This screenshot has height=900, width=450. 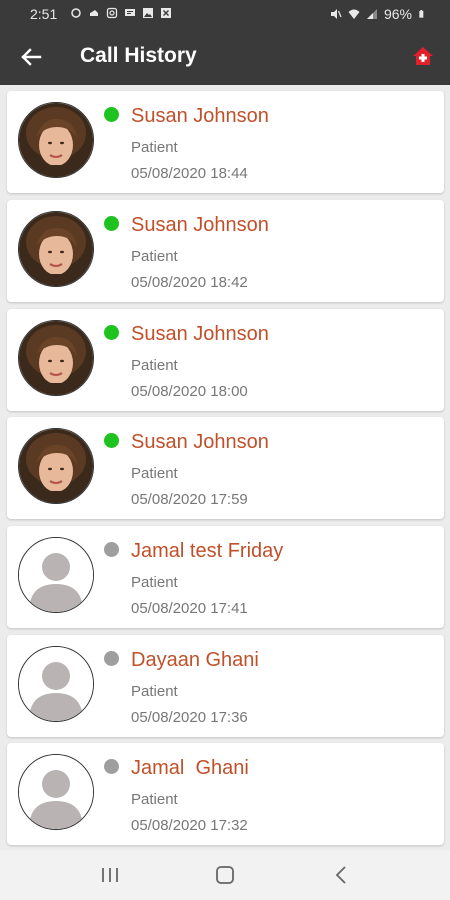 I want to click on back-icon, so click(x=342, y=875).